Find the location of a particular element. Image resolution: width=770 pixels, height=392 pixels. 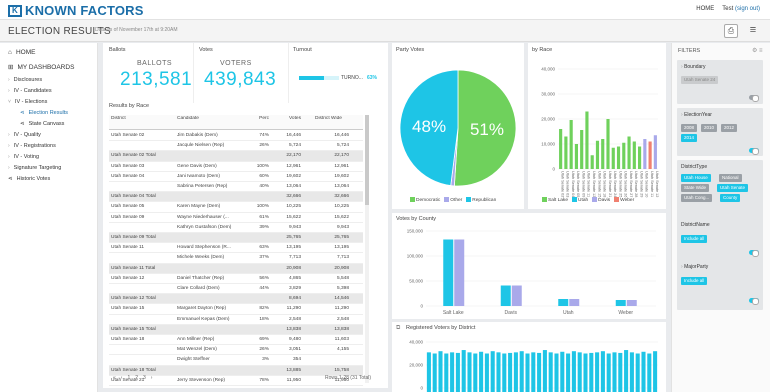

table-cell: Jim Dabakis (Dem) is located at coordinates (197, 135).